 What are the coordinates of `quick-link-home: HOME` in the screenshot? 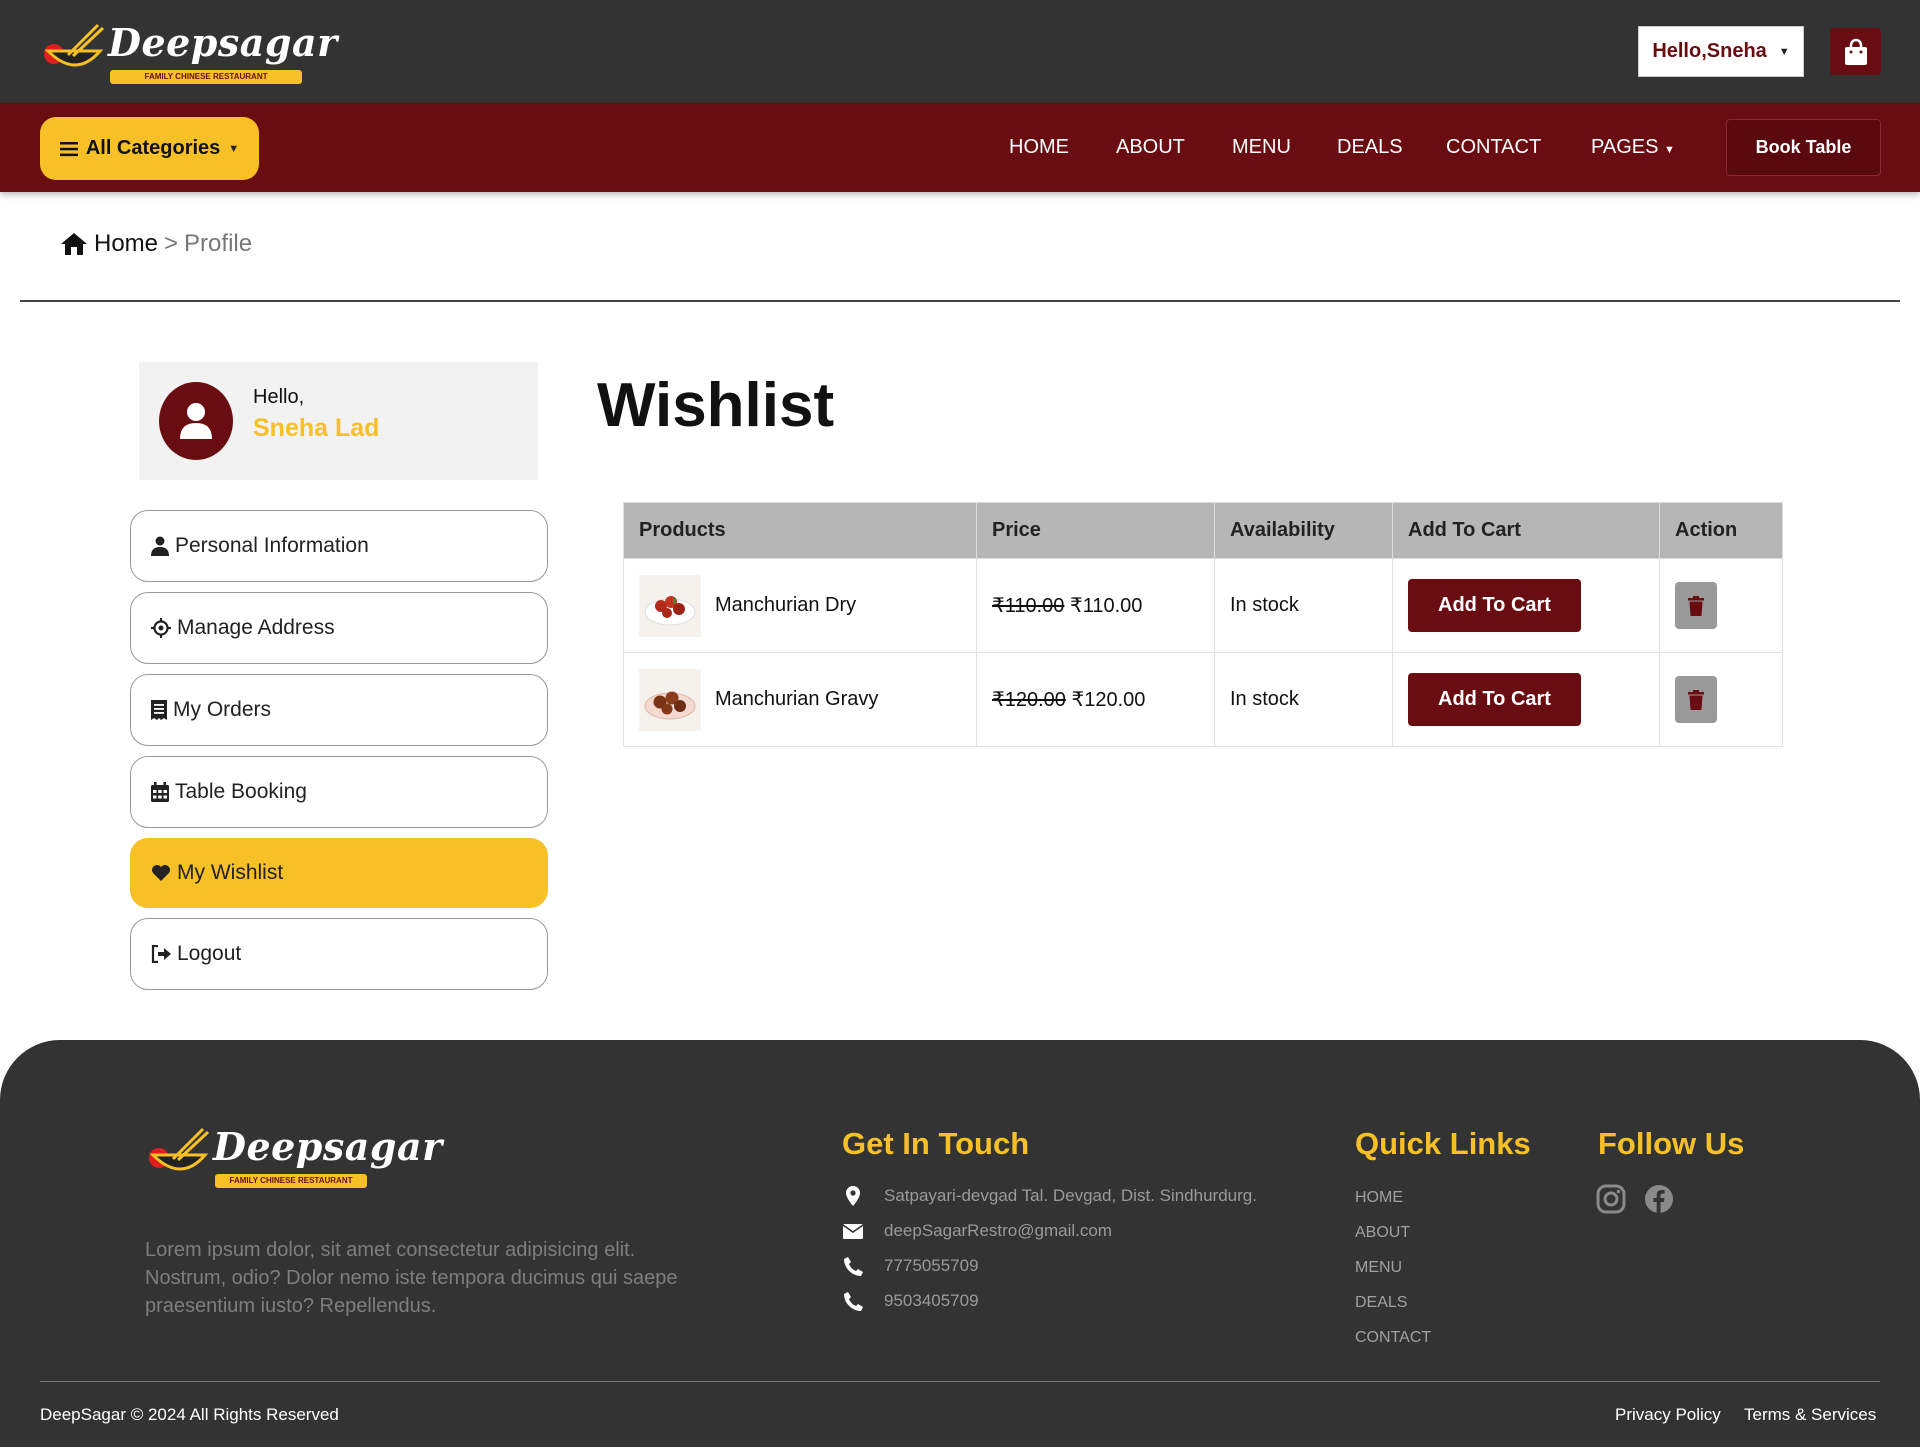 It's located at (1379, 1198).